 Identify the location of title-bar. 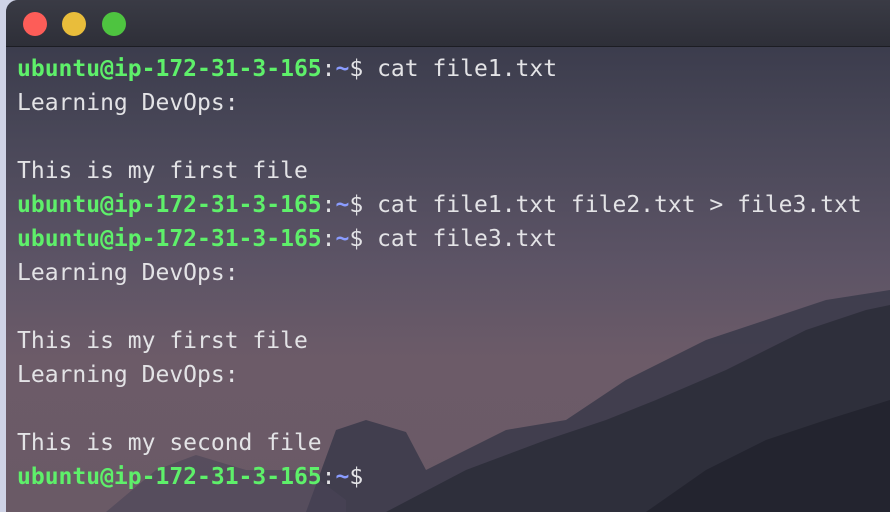
(448, 23).